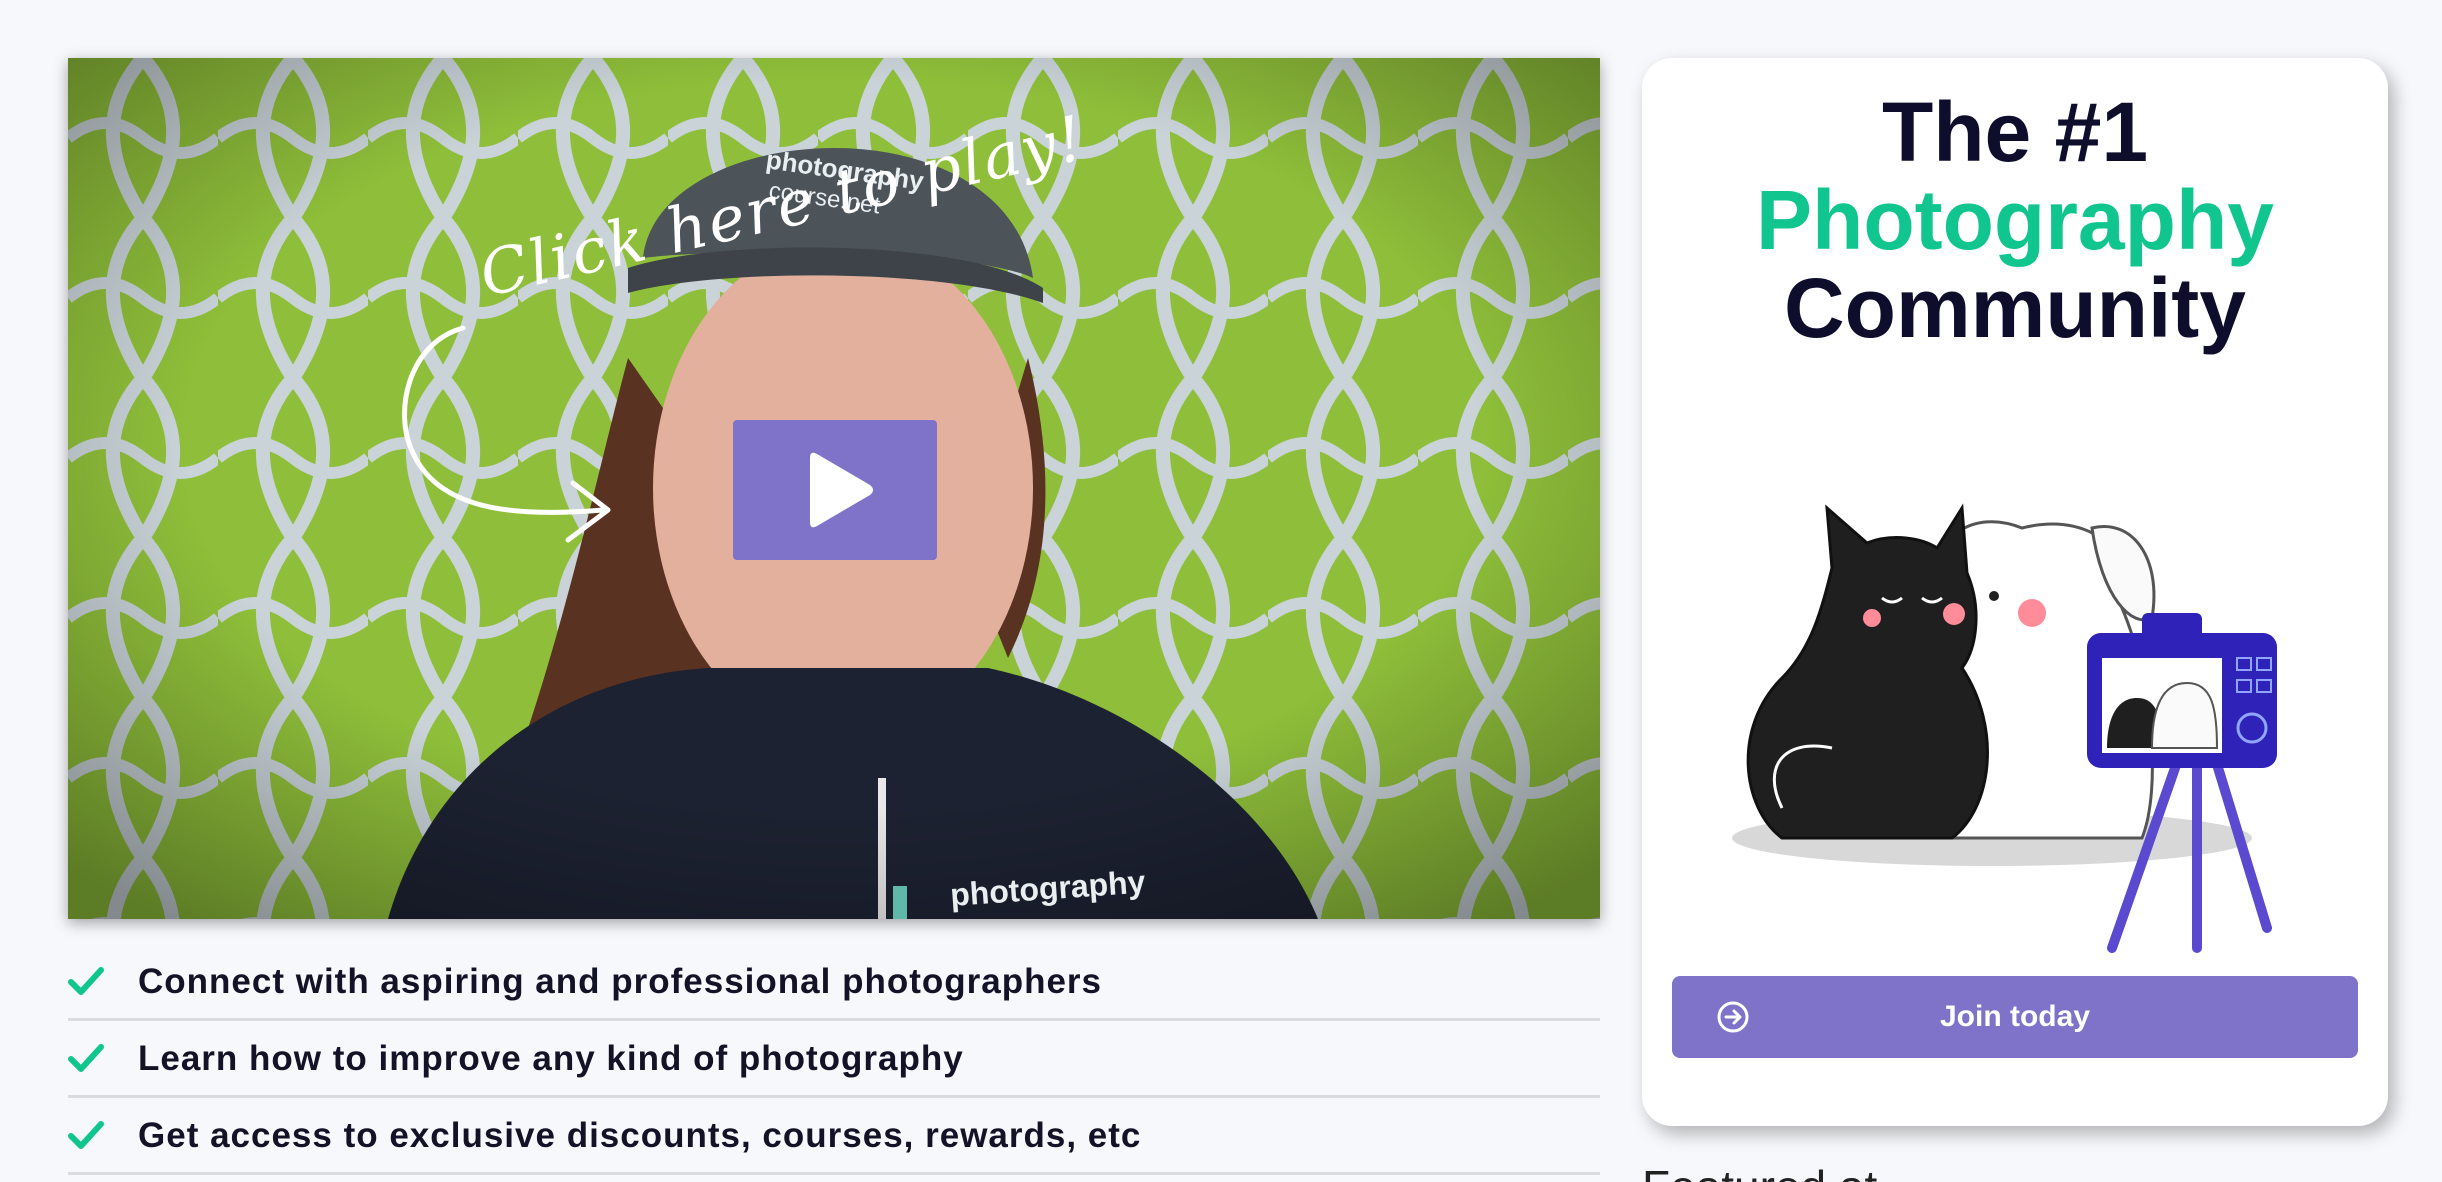 The height and width of the screenshot is (1182, 2442). What do you see at coordinates (1759, 1171) in the screenshot?
I see `featured-at-heading: Featured at` at bounding box center [1759, 1171].